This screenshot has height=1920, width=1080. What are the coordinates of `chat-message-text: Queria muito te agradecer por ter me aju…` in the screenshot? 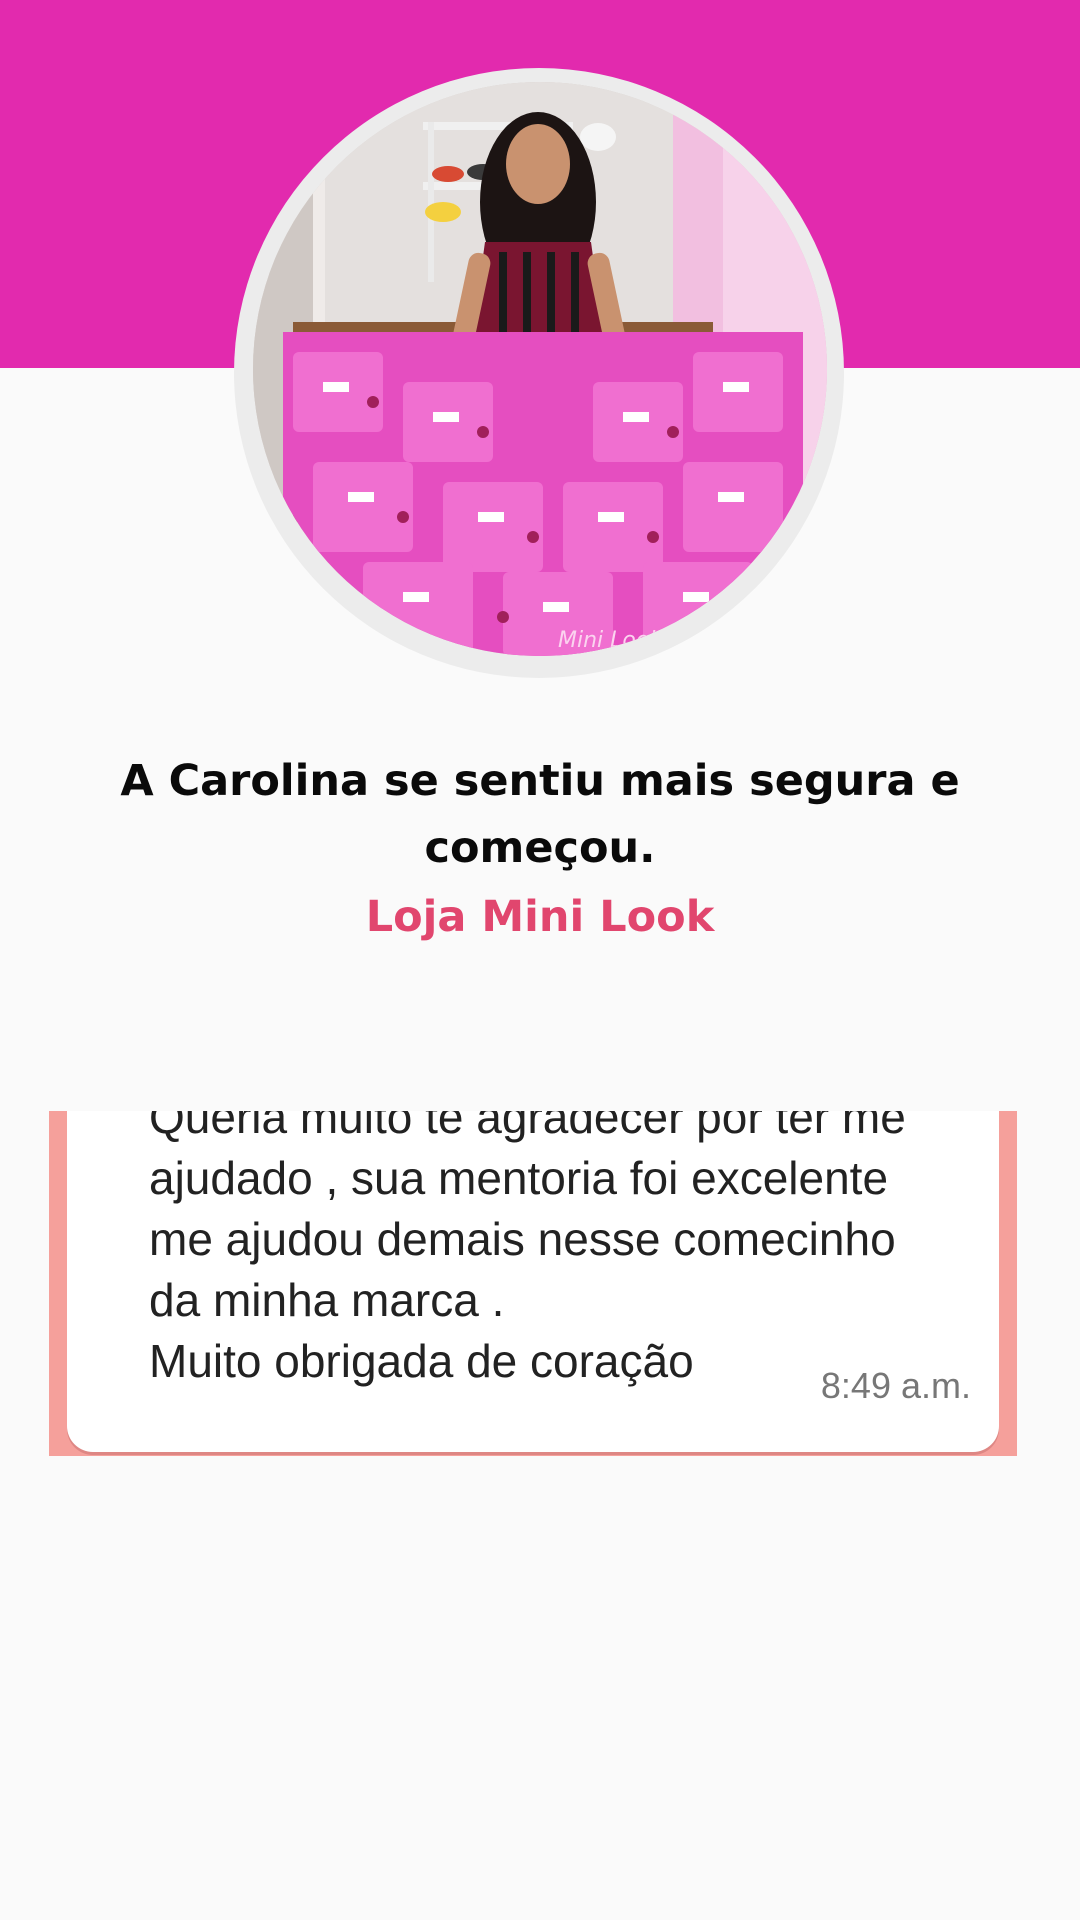 It's located at (527, 1249).